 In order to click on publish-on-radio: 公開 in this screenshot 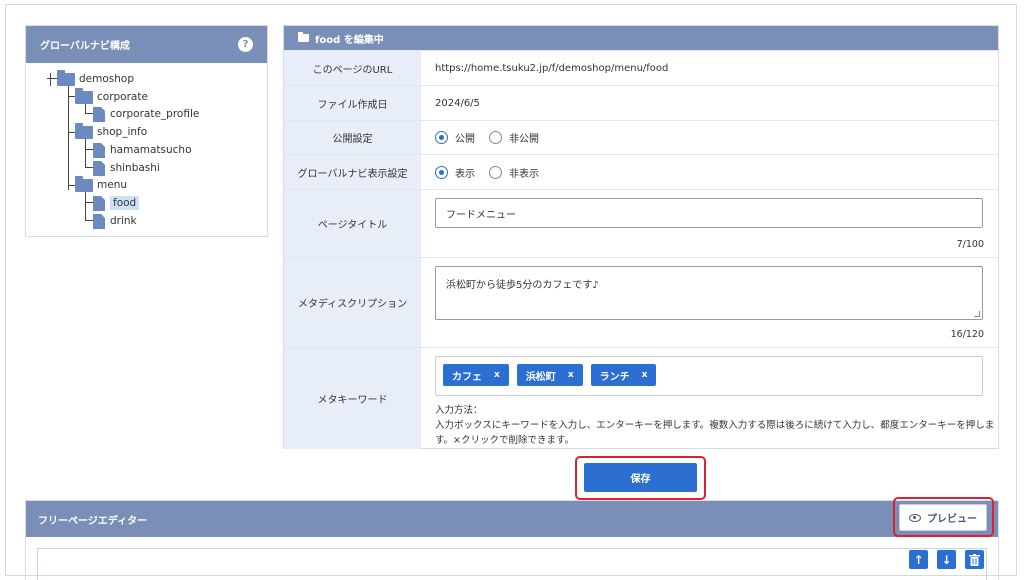, I will do `click(455, 137)`.